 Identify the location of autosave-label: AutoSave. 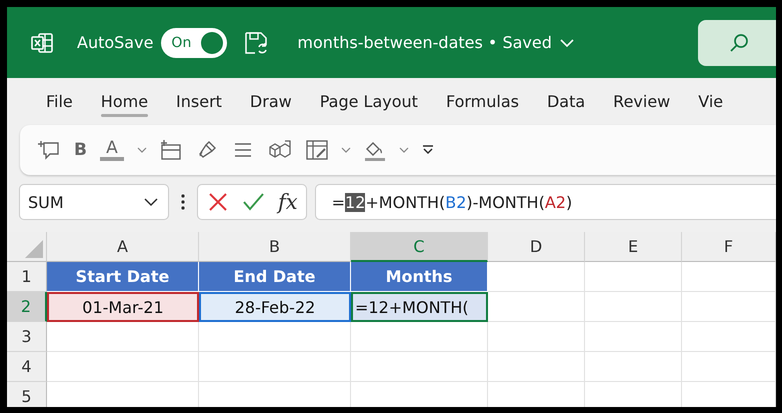
(115, 42).